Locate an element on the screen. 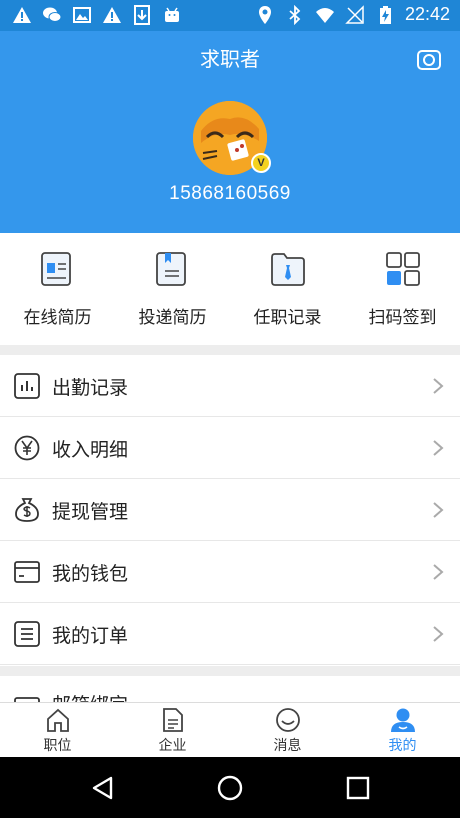  menu-label: 我的订单 is located at coordinates (90, 636).